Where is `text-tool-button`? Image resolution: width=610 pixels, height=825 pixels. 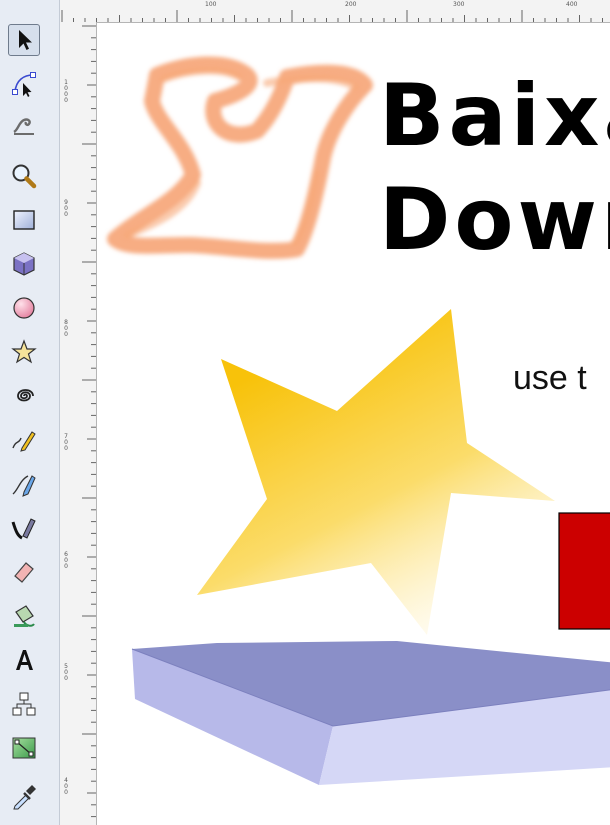 text-tool-button is located at coordinates (24, 660).